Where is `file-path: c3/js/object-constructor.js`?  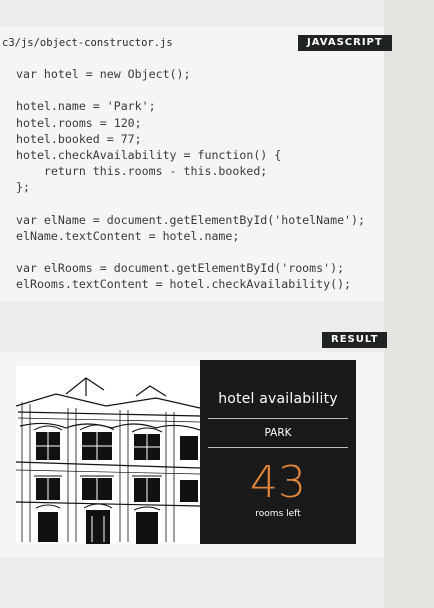
file-path: c3/js/object-constructor.js is located at coordinates (87, 43).